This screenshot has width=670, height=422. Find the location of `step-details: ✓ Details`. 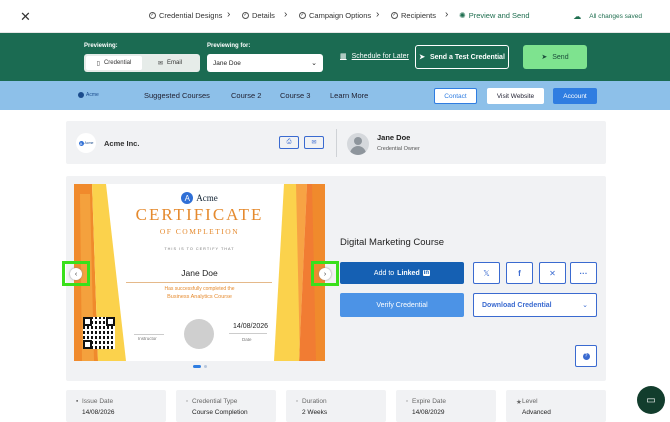

step-details: ✓ Details is located at coordinates (258, 15).